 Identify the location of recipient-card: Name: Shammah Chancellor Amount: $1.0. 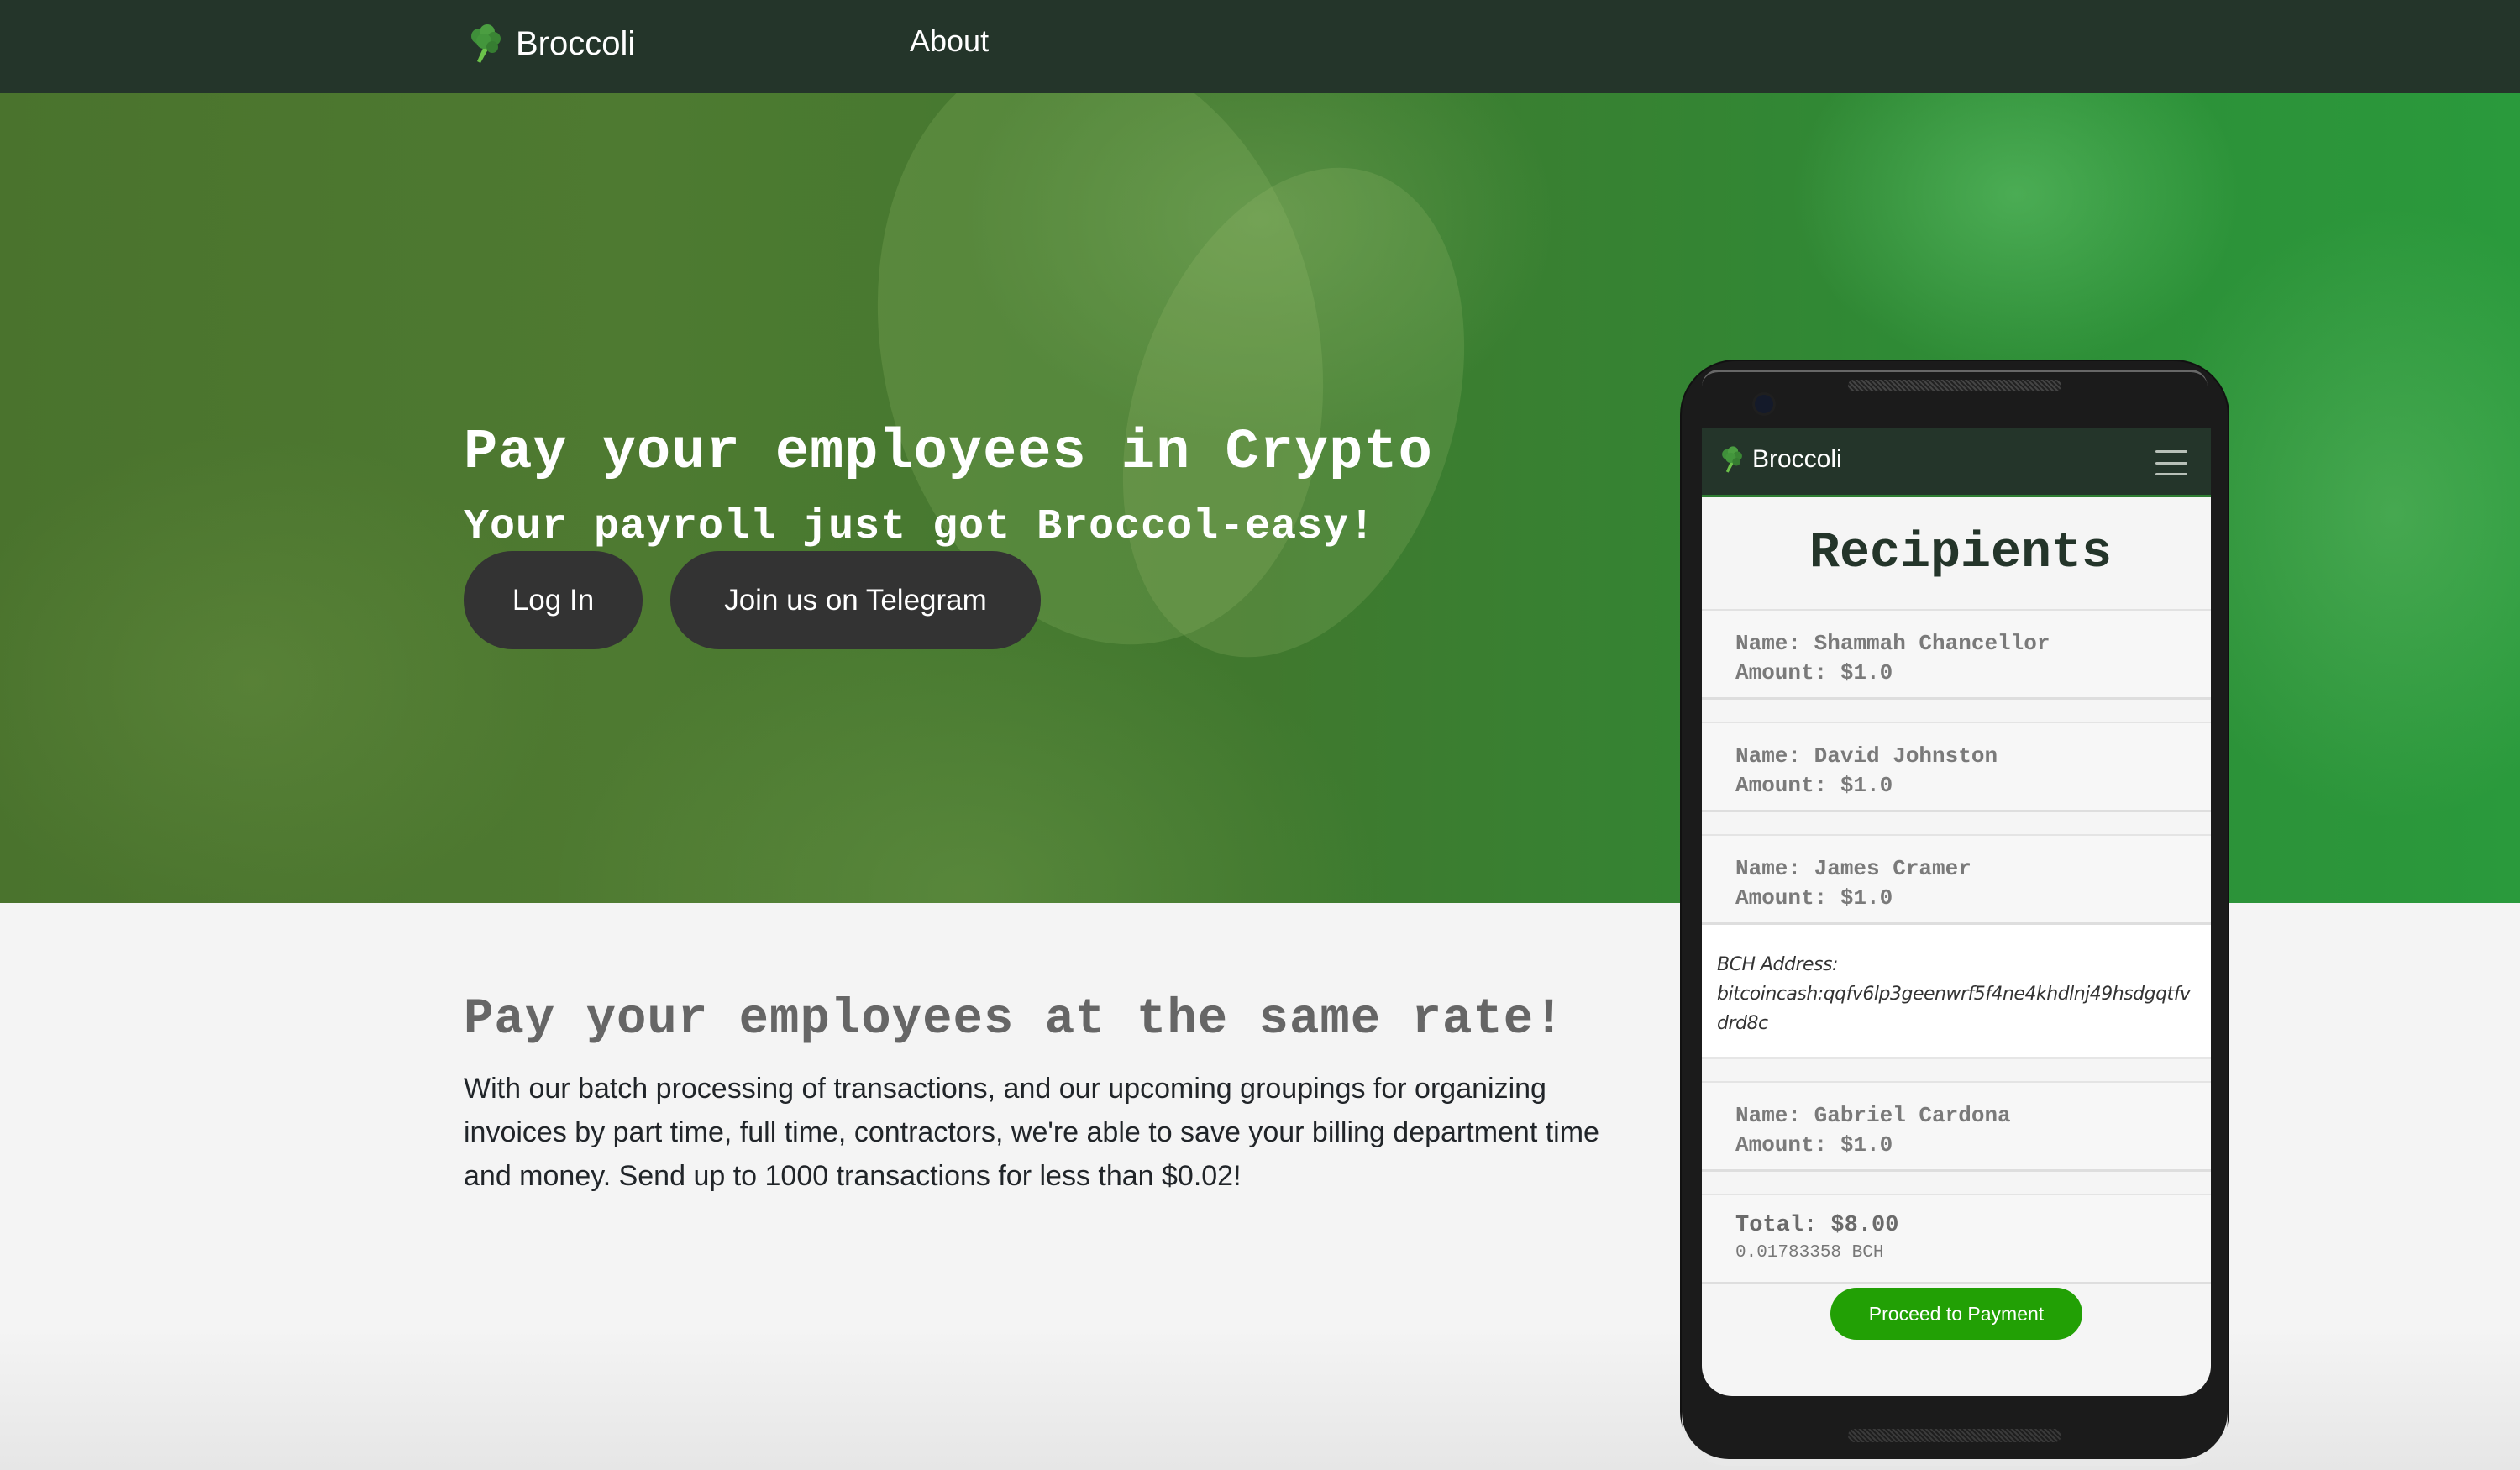
(1956, 655).